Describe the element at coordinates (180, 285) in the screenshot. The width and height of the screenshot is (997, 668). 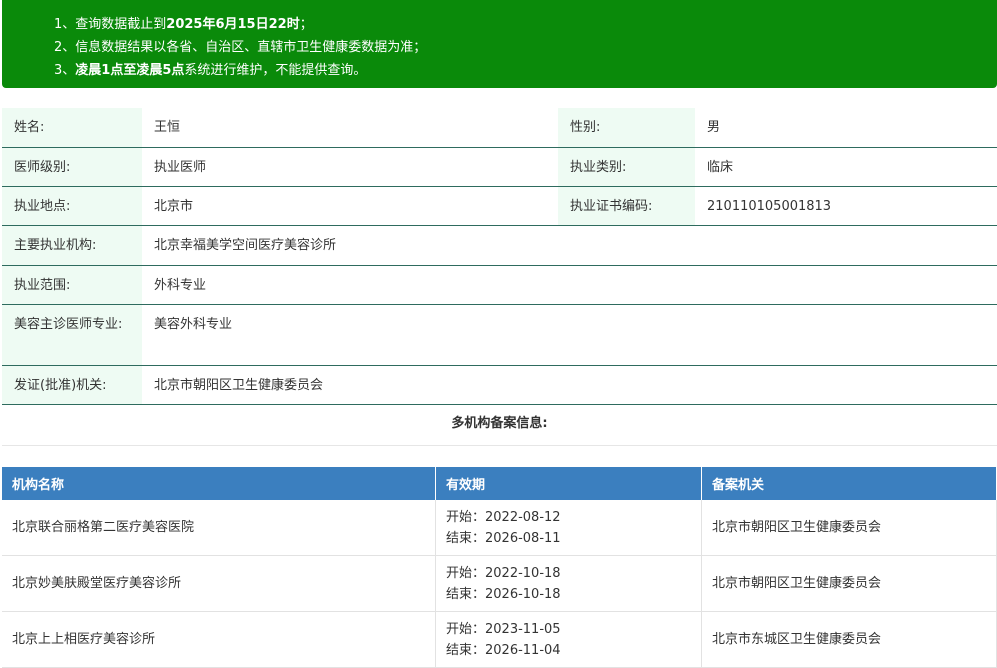
I see `scope-value: 外科专业` at that location.